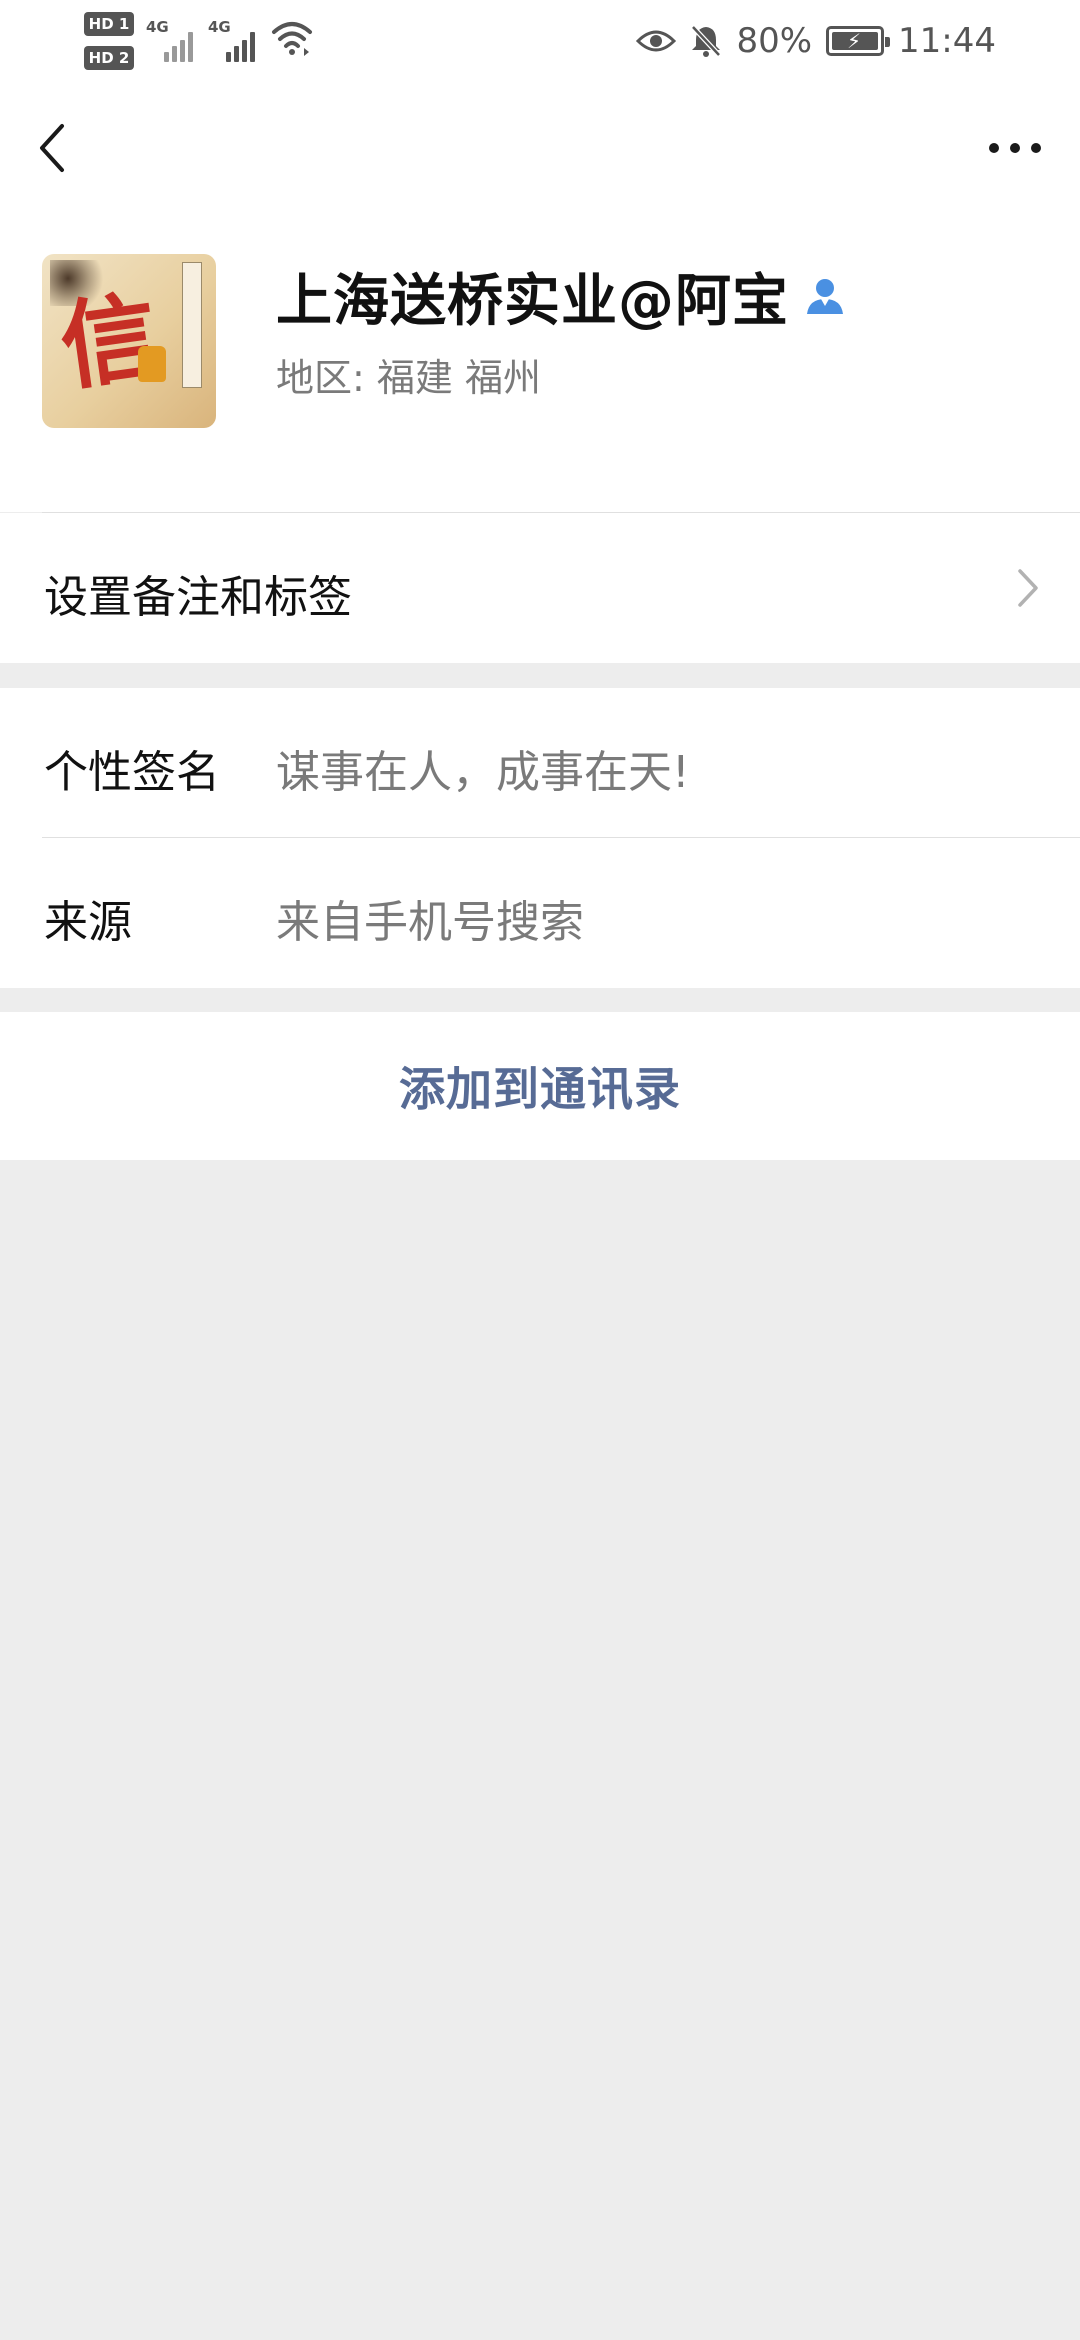 The image size is (1080, 2340). What do you see at coordinates (219, 27) in the screenshot?
I see `sim2-network-type: 4G` at bounding box center [219, 27].